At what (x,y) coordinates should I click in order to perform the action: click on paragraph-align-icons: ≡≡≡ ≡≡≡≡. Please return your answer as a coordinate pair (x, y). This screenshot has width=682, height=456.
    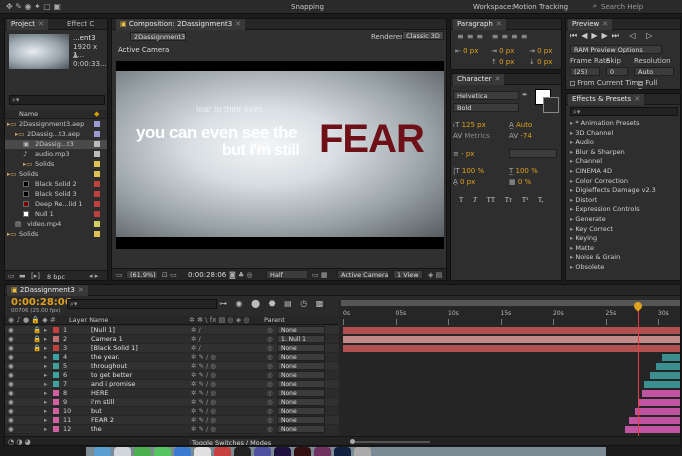
    Looking at the image, I should click on (493, 36).